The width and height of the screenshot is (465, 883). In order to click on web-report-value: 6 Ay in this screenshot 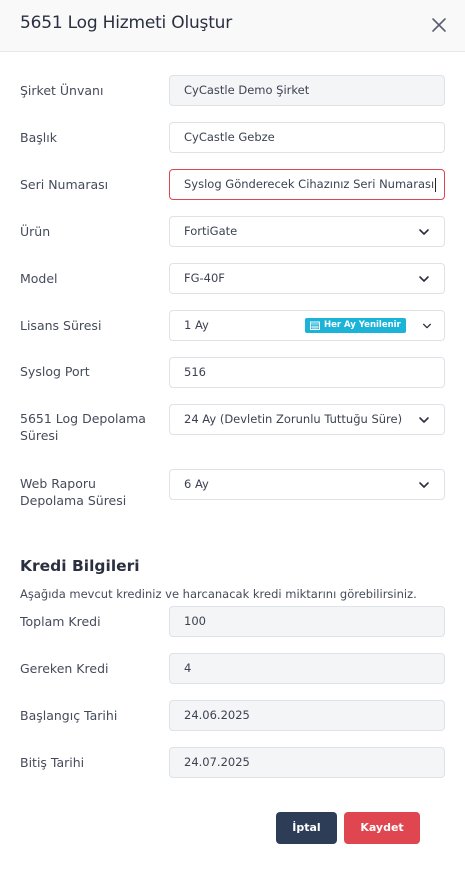, I will do `click(196, 484)`.